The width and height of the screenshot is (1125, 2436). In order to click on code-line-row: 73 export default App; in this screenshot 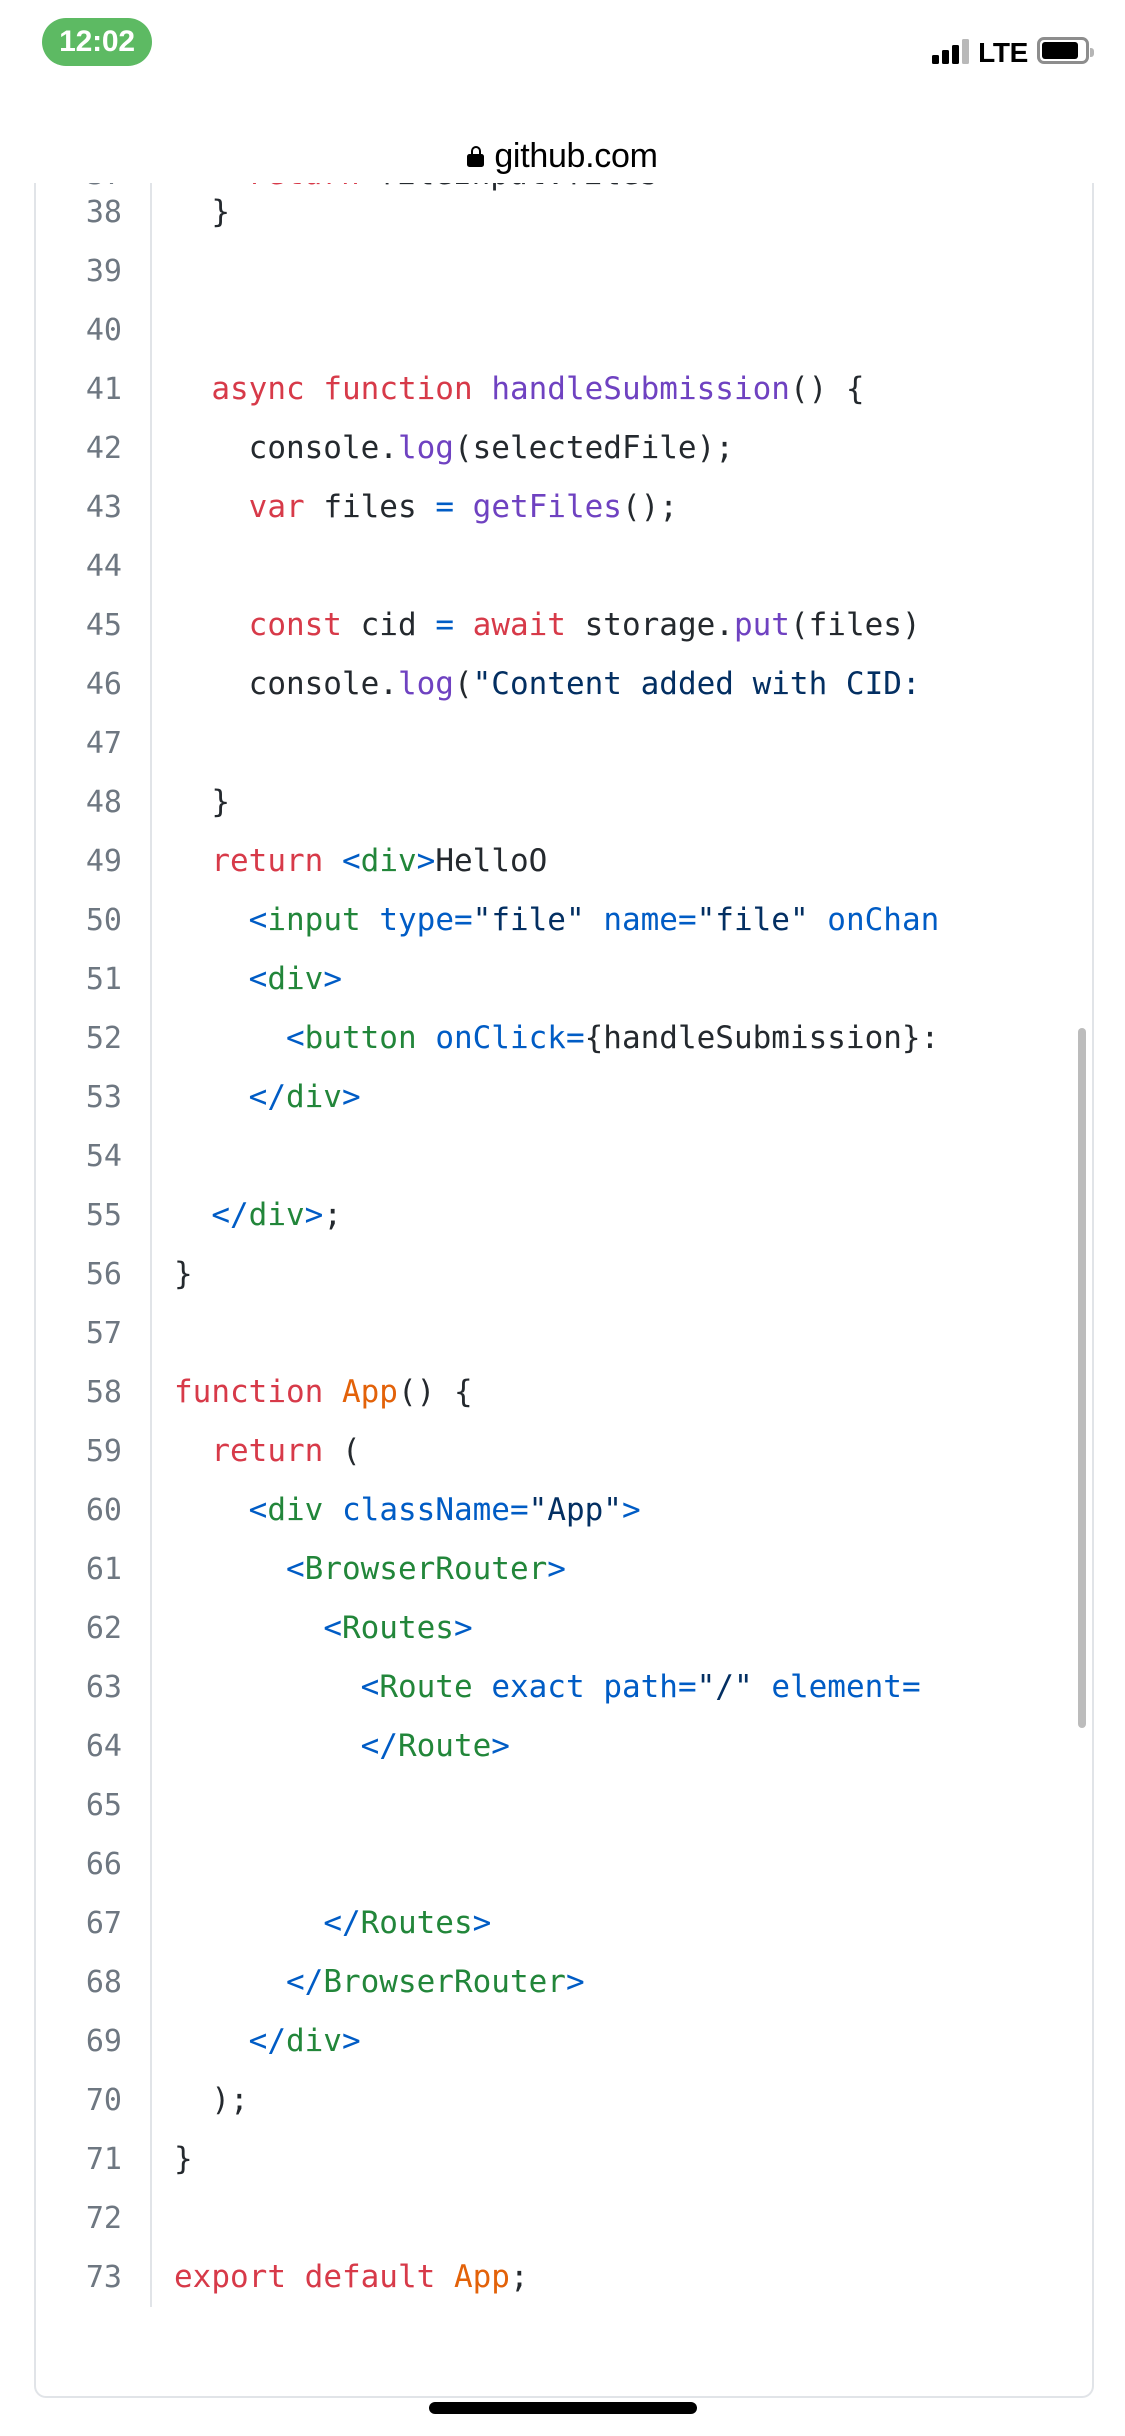, I will do `click(564, 2277)`.